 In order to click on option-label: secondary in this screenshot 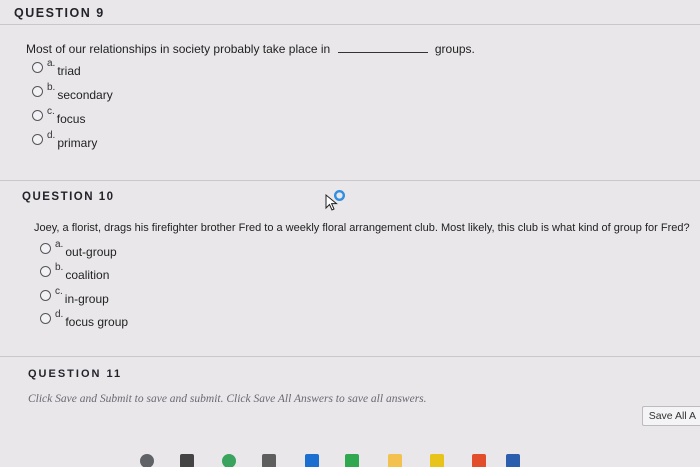, I will do `click(85, 95)`.